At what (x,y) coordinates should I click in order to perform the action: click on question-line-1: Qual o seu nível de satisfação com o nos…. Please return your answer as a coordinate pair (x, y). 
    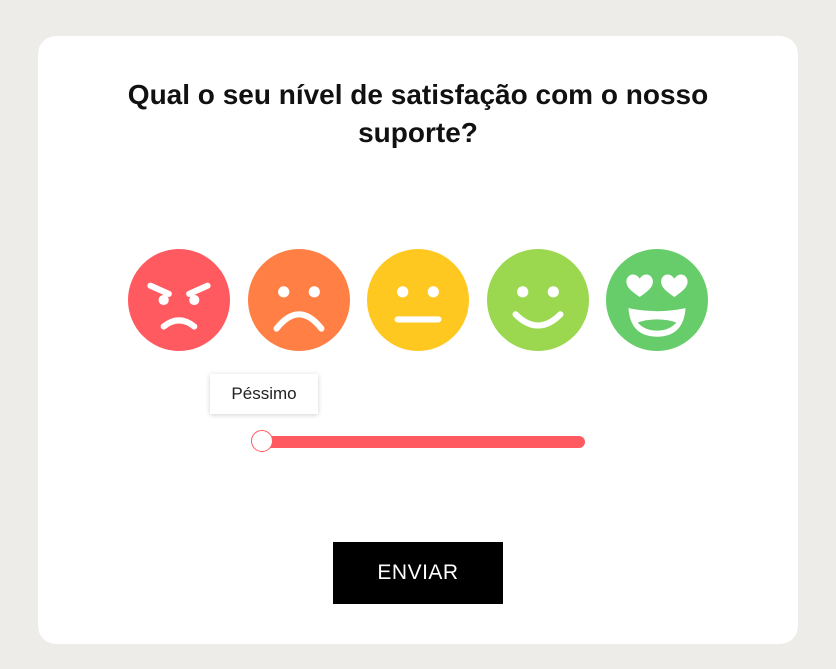
    Looking at the image, I should click on (418, 94).